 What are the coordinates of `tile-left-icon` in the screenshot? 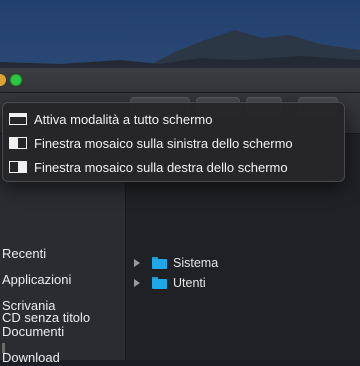 It's located at (18, 143).